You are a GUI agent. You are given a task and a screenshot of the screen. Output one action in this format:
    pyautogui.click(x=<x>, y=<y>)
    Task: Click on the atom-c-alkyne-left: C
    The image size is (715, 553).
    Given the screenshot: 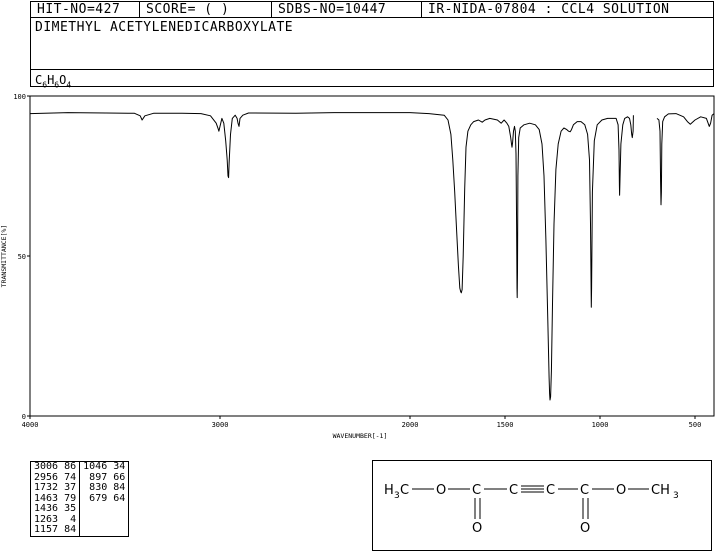 What is the action you would take?
    pyautogui.click(x=513, y=490)
    